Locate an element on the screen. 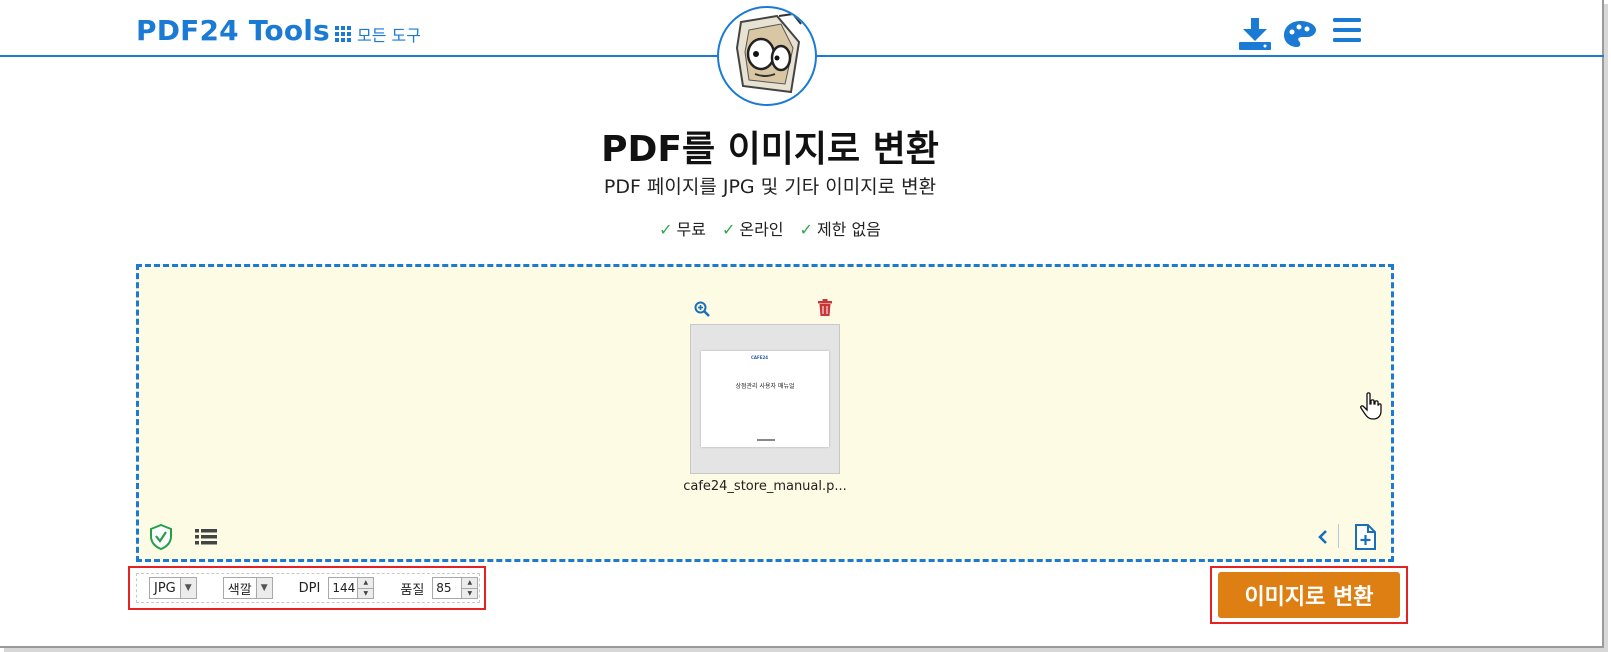 This screenshot has height=652, width=1611. page-subtitle: PDF 페이지를 JPG 및 기타 이미지로 변환 is located at coordinates (770, 187).